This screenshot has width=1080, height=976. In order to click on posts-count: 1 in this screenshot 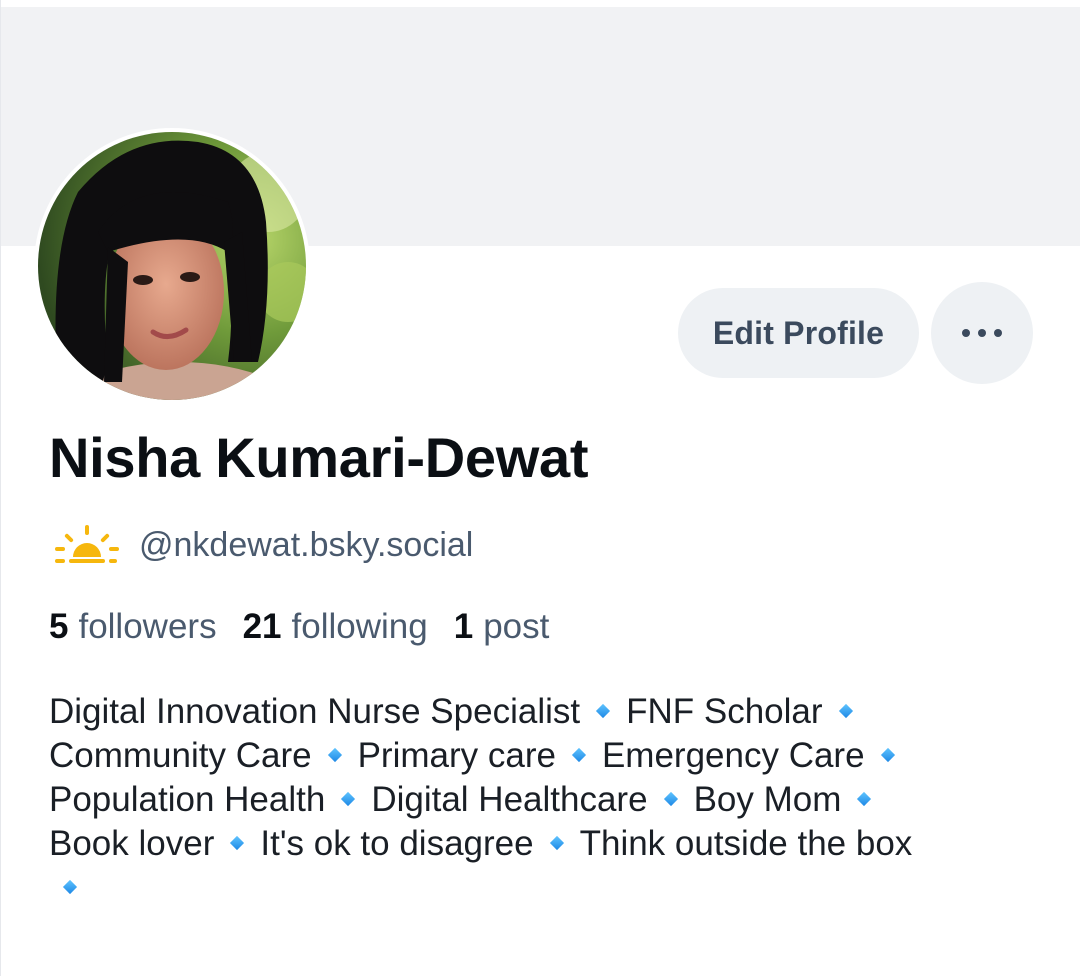, I will do `click(463, 626)`.